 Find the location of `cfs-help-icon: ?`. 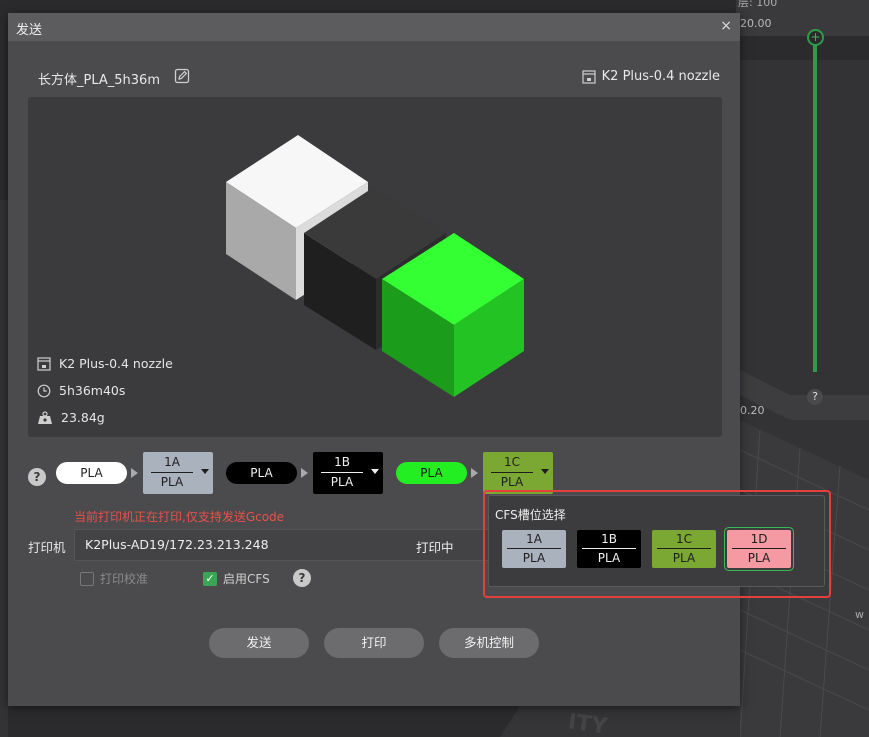

cfs-help-icon: ? is located at coordinates (302, 578).